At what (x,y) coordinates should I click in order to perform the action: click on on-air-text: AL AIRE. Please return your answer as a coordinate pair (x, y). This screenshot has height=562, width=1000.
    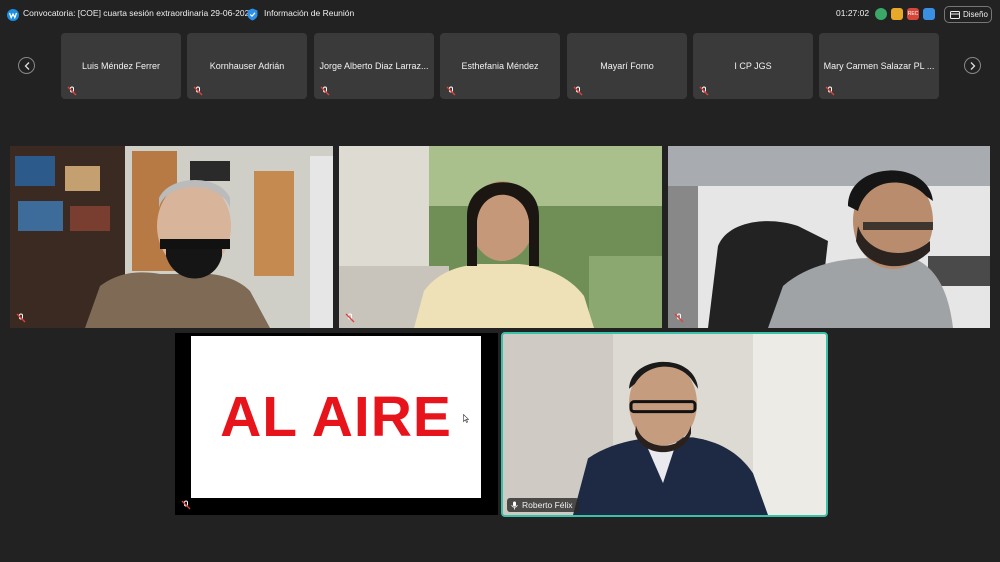
    Looking at the image, I should click on (336, 417).